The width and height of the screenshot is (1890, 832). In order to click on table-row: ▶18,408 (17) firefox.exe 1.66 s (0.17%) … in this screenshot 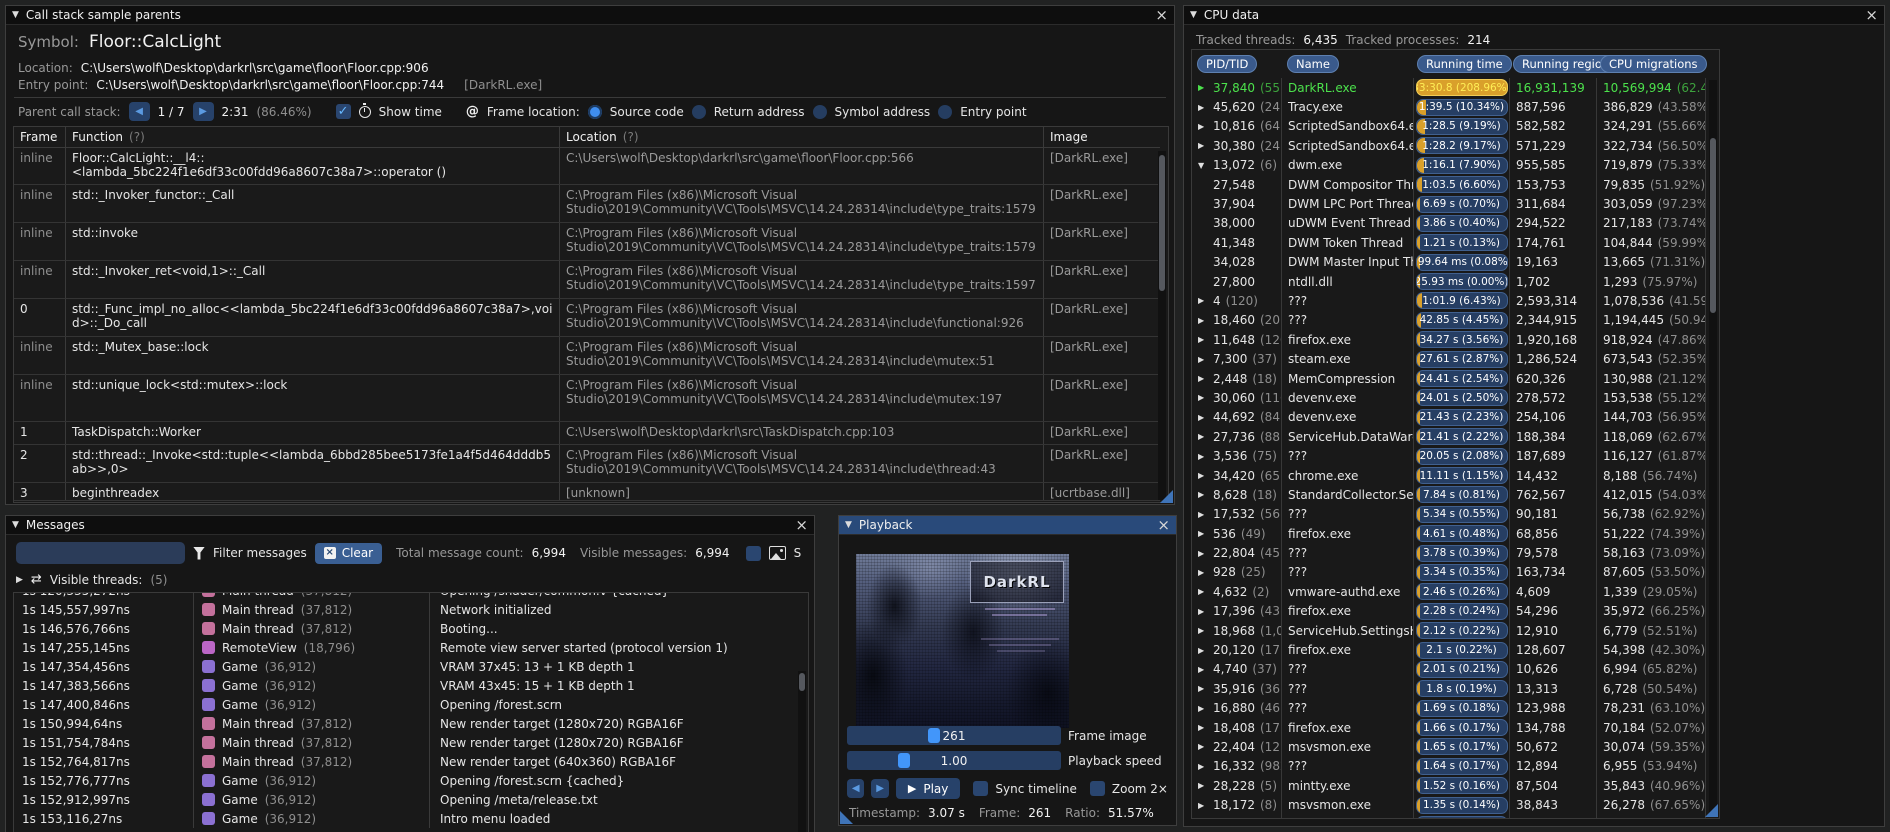, I will do `click(1451, 727)`.